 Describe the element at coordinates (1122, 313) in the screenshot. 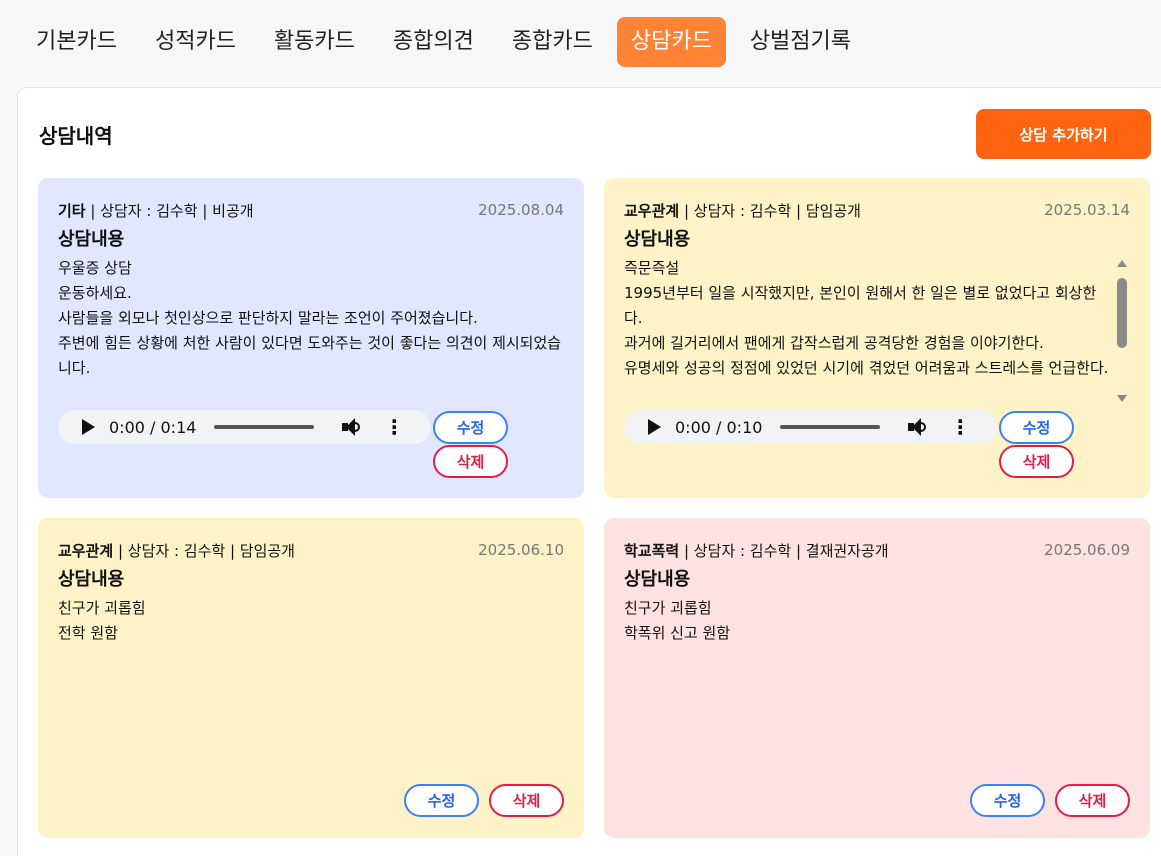

I see `scrollbar-thumb` at that location.